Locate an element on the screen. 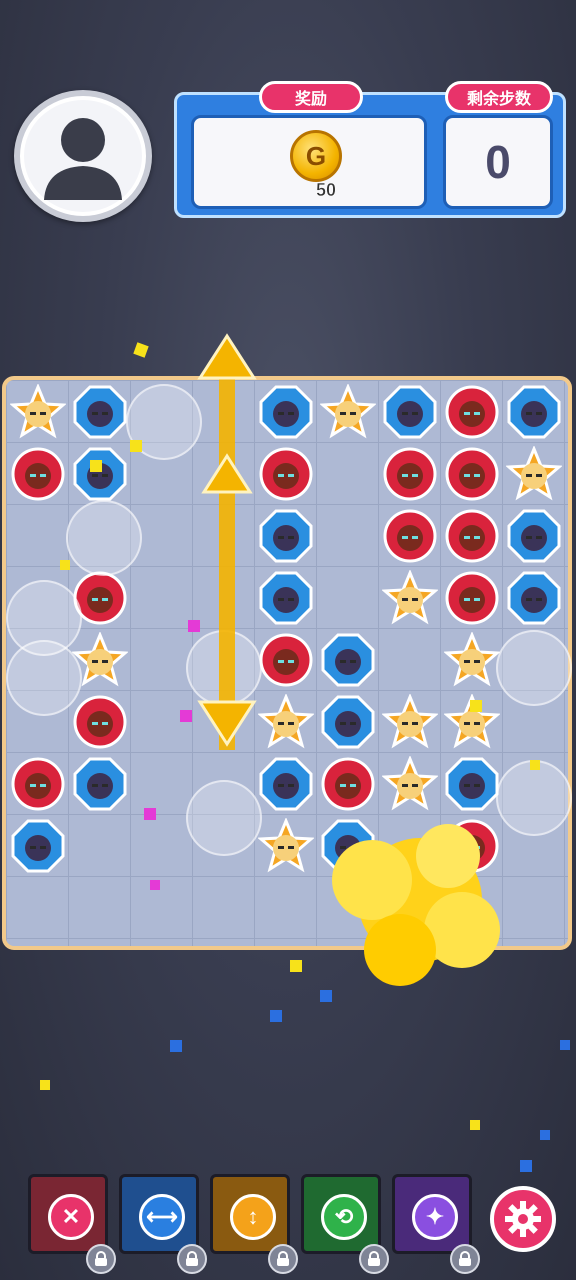  horizontal-arrows-icon: ⟷ is located at coordinates (162, 1217).